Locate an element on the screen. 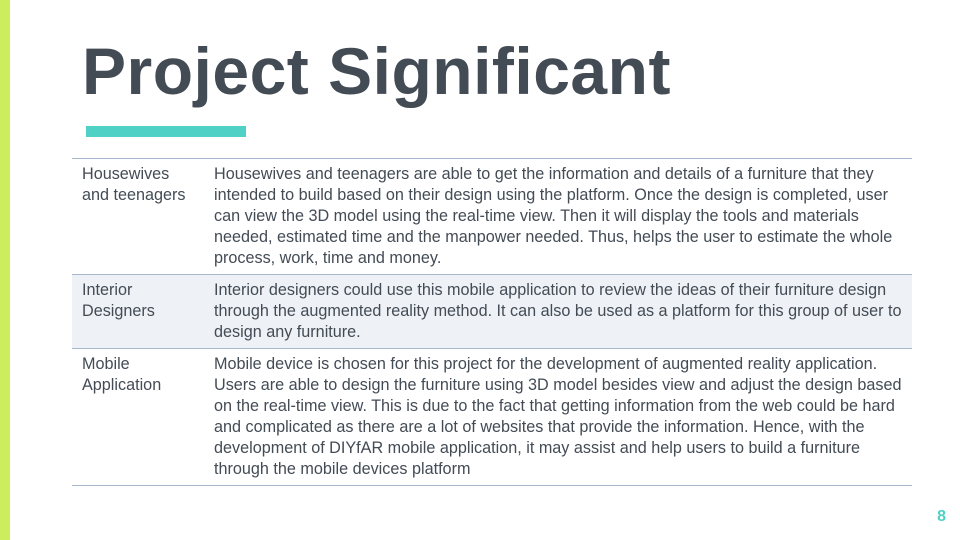  slide-title: Project Significant is located at coordinates (376, 71).